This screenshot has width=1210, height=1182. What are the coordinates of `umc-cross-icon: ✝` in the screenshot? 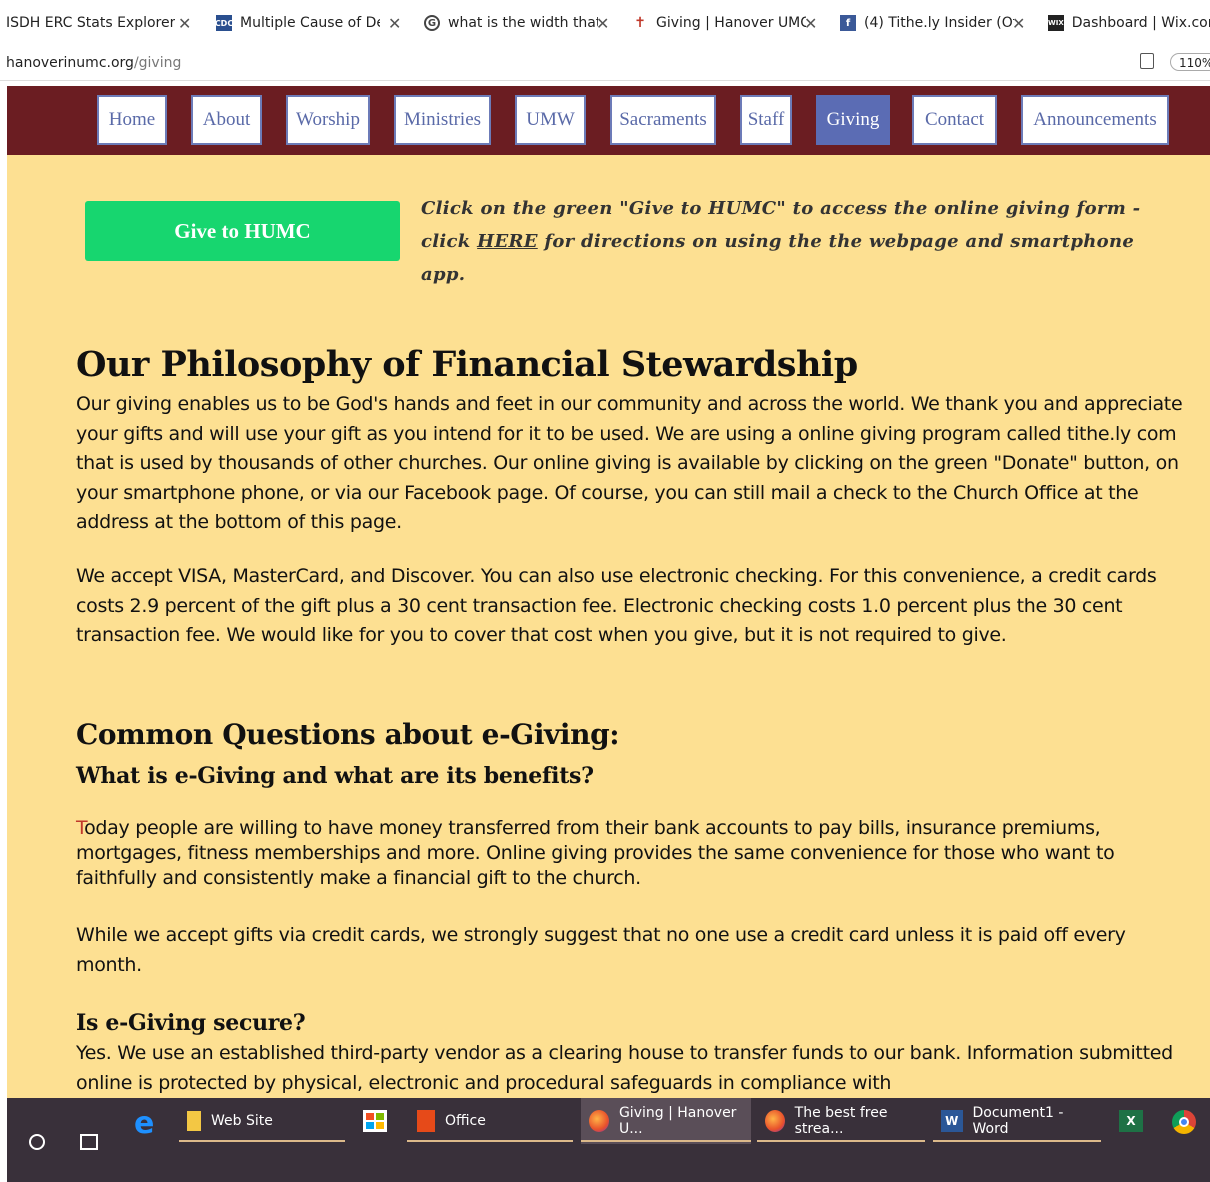 It's located at (640, 23).